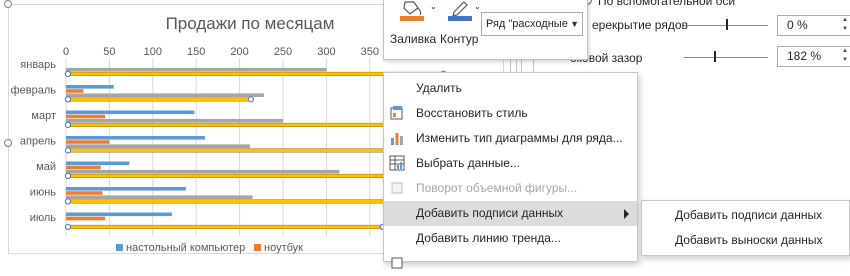 This screenshot has width=850, height=276. I want to click on paint-bucket-icon, so click(412, 11).